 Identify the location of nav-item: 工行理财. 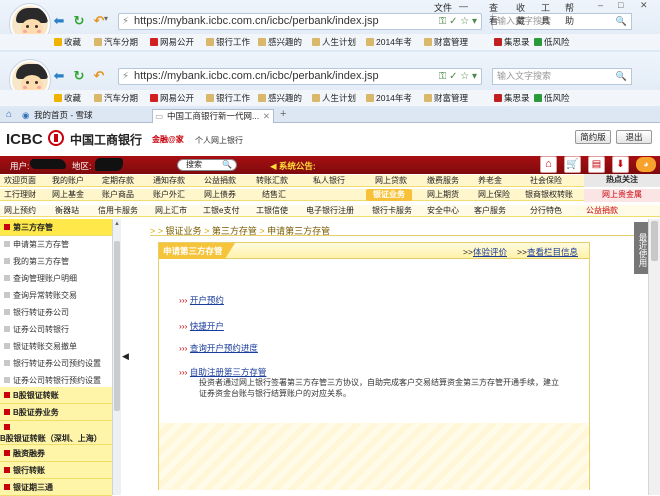
(20, 195).